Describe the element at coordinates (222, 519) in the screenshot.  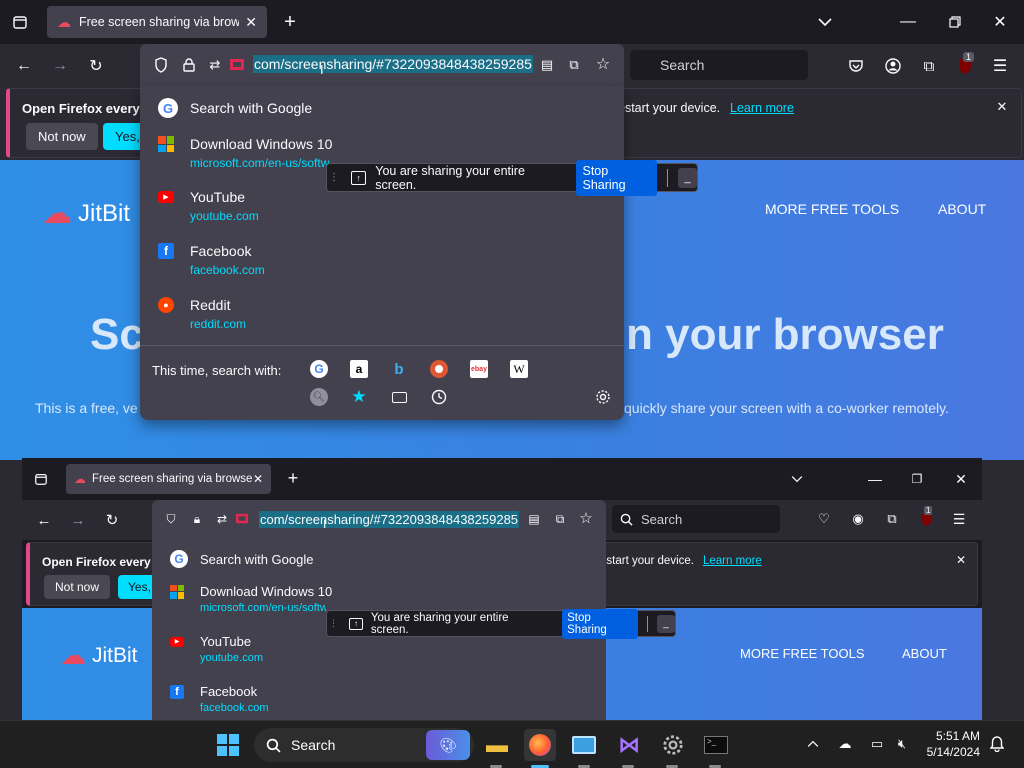
I see `nested-permissions-icon: ⇄` at that location.